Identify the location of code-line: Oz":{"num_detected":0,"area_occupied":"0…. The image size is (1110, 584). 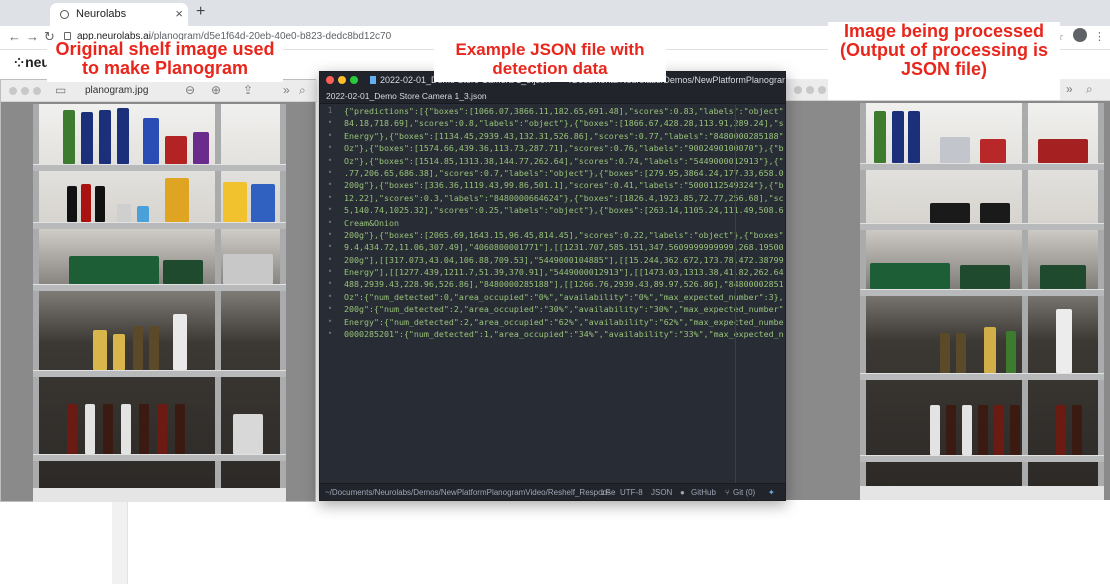
(564, 297).